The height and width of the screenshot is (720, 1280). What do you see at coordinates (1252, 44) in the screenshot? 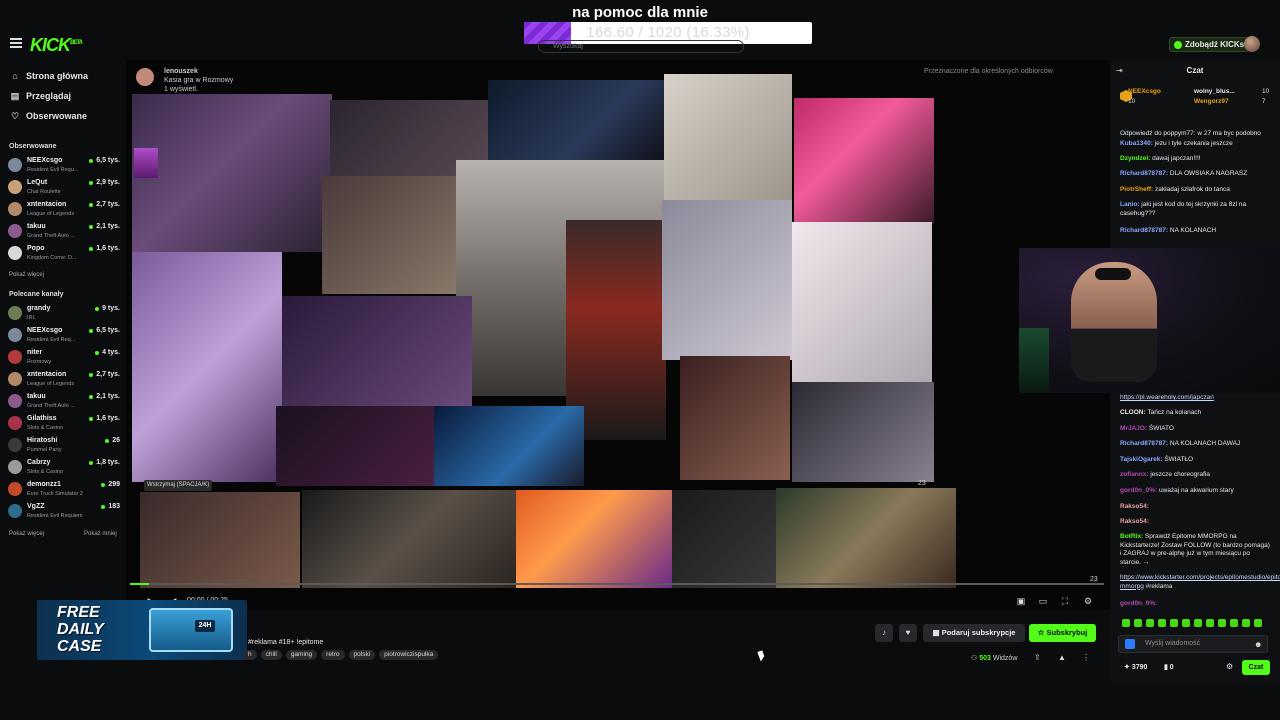
I see `user-avatar` at bounding box center [1252, 44].